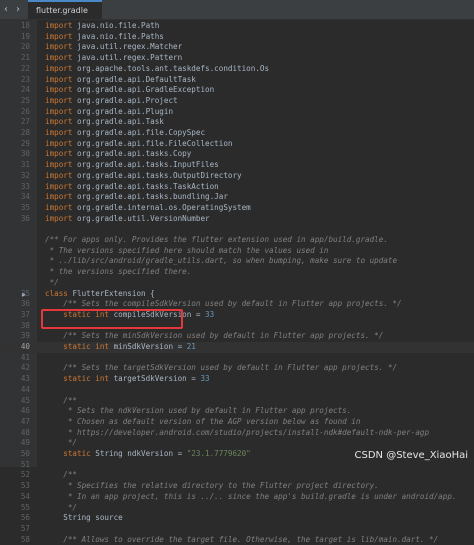 This screenshot has width=474, height=545. I want to click on code-token: org.gradle.internal.os.OperatingSystem, so click(164, 207).